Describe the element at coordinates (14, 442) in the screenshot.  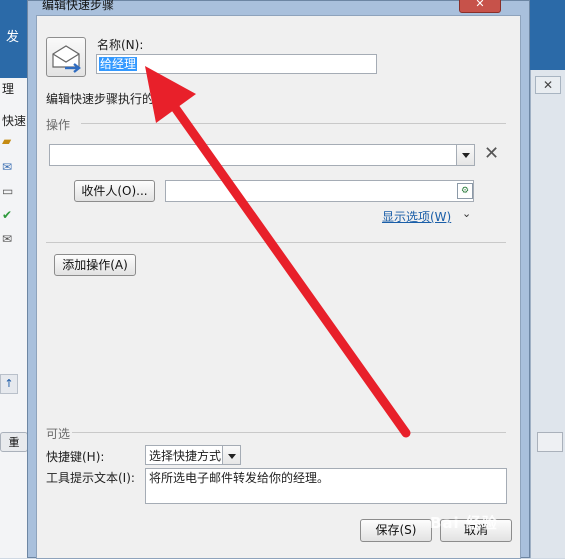
I see `background-button: 重` at that location.